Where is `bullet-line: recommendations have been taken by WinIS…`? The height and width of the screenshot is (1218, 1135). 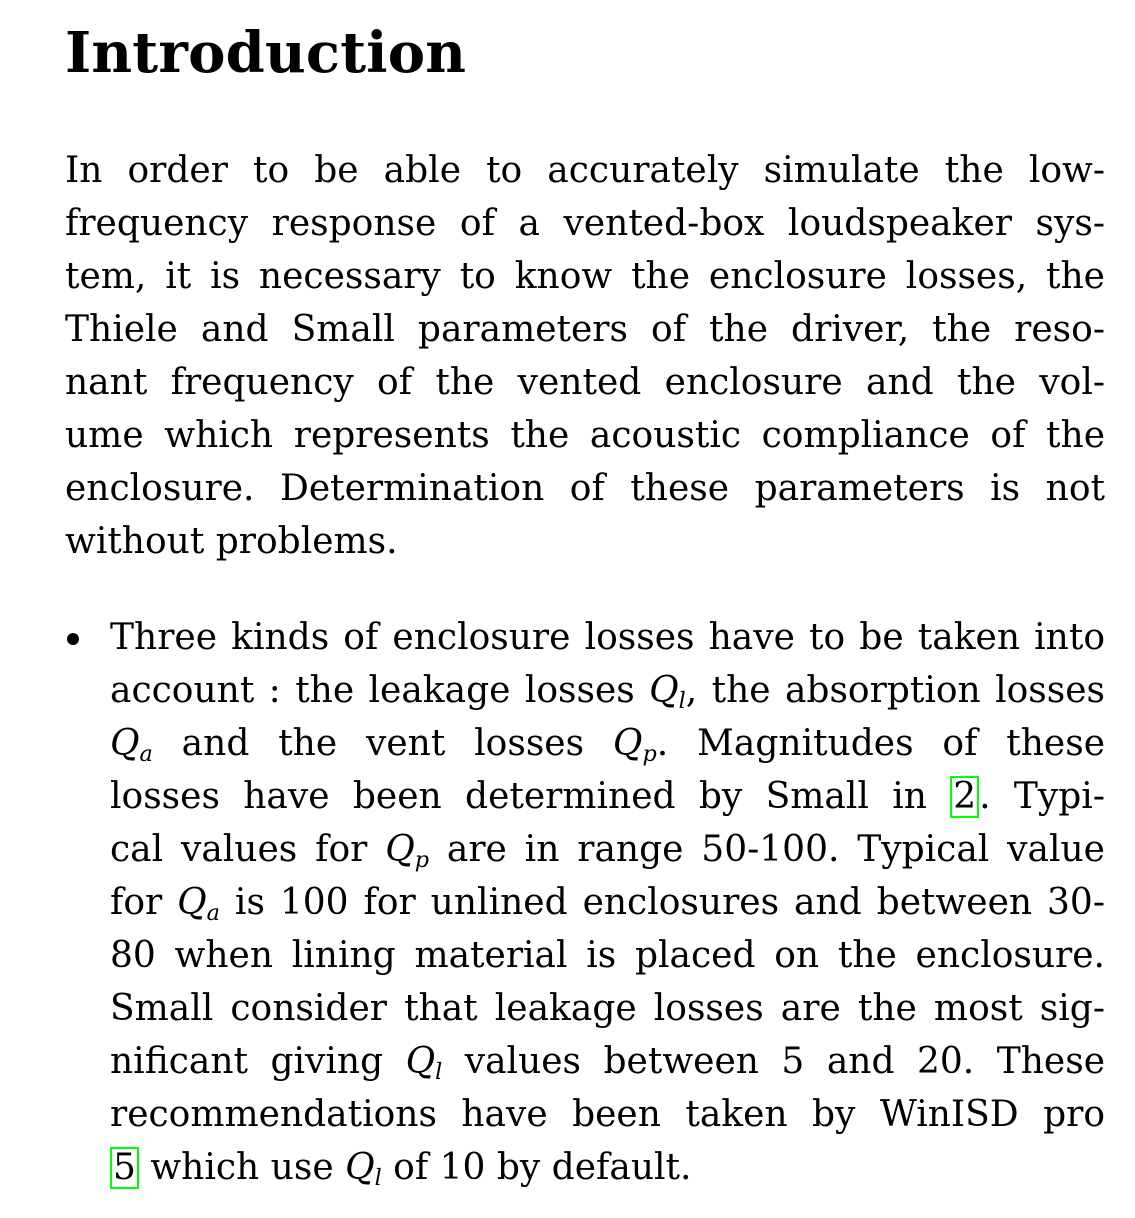
bullet-line: recommendations have been taken by WinIS… is located at coordinates (607, 1114).